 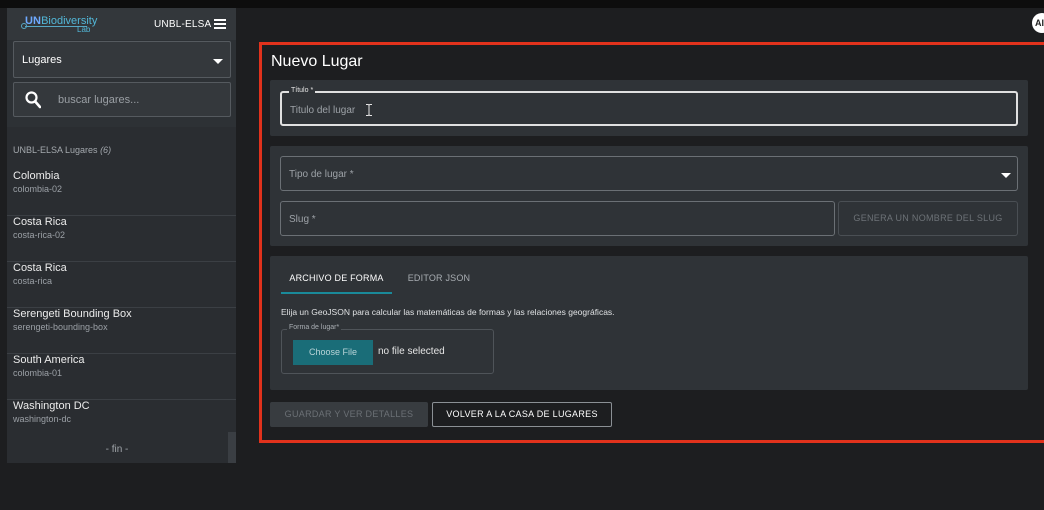 What do you see at coordinates (333, 352) in the screenshot?
I see `choose-file-button: Choose File` at bounding box center [333, 352].